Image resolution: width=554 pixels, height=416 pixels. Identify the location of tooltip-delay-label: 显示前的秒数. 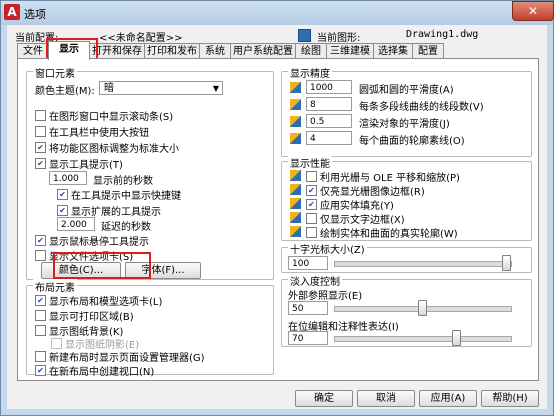
(123, 181).